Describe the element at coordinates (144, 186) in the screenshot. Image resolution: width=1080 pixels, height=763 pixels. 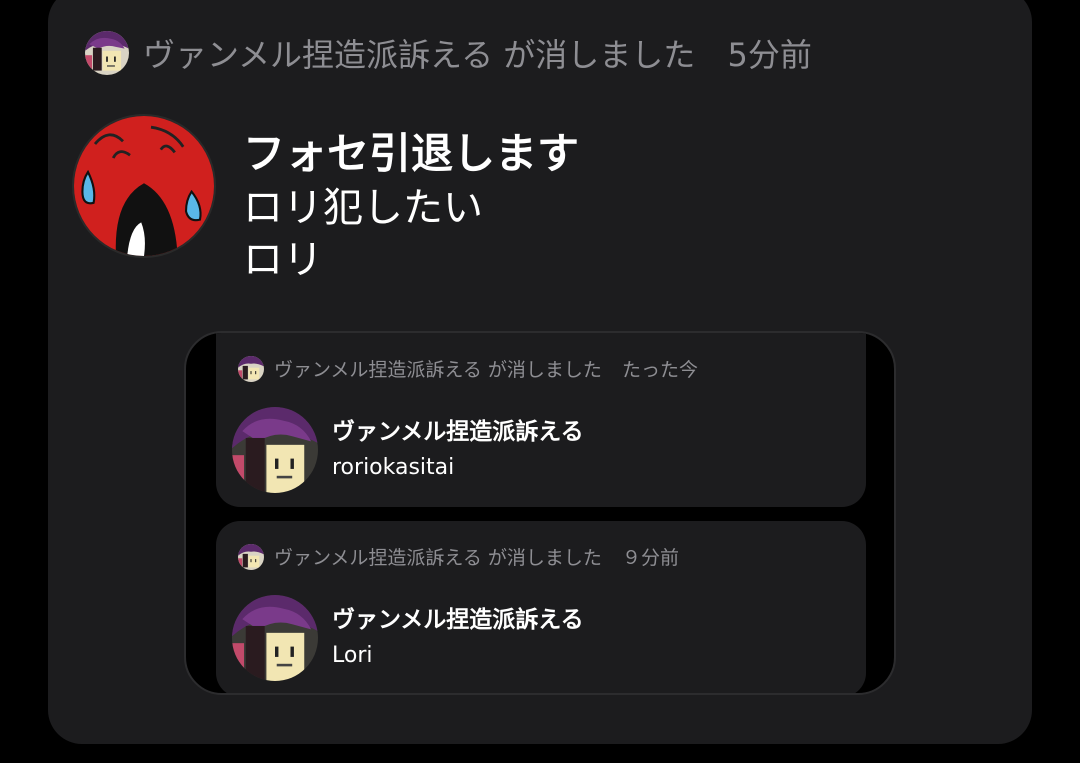
I see `author-avatar` at that location.